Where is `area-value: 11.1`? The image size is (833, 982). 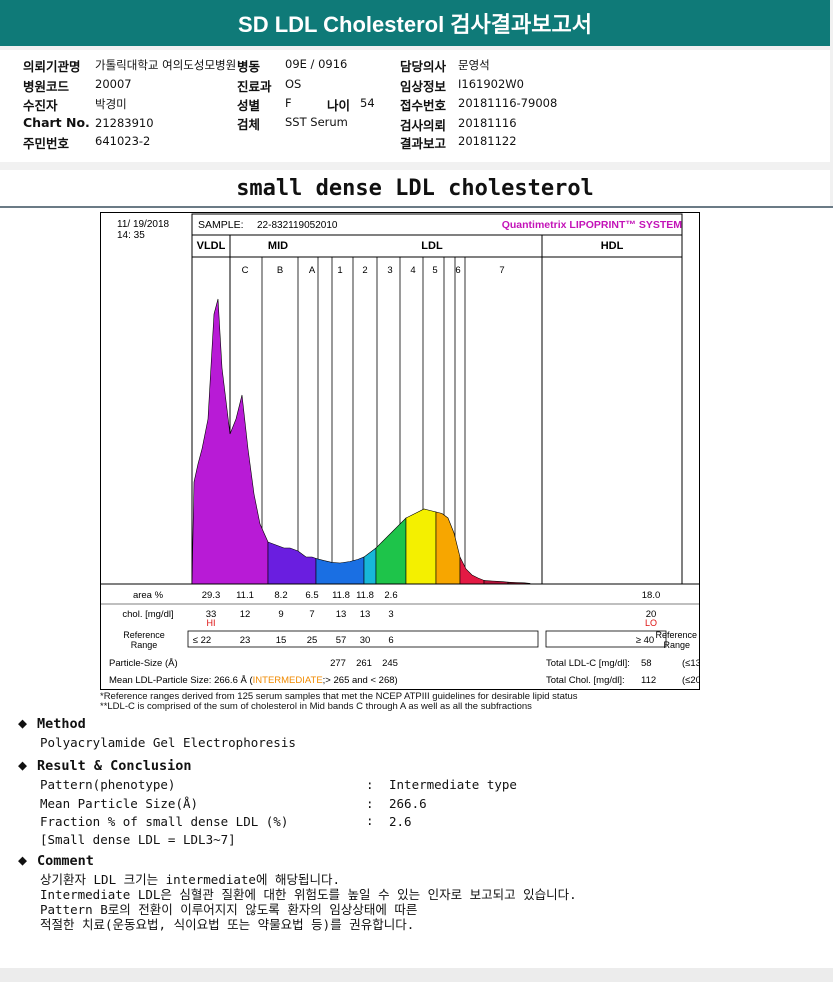
area-value: 11.1 is located at coordinates (245, 595).